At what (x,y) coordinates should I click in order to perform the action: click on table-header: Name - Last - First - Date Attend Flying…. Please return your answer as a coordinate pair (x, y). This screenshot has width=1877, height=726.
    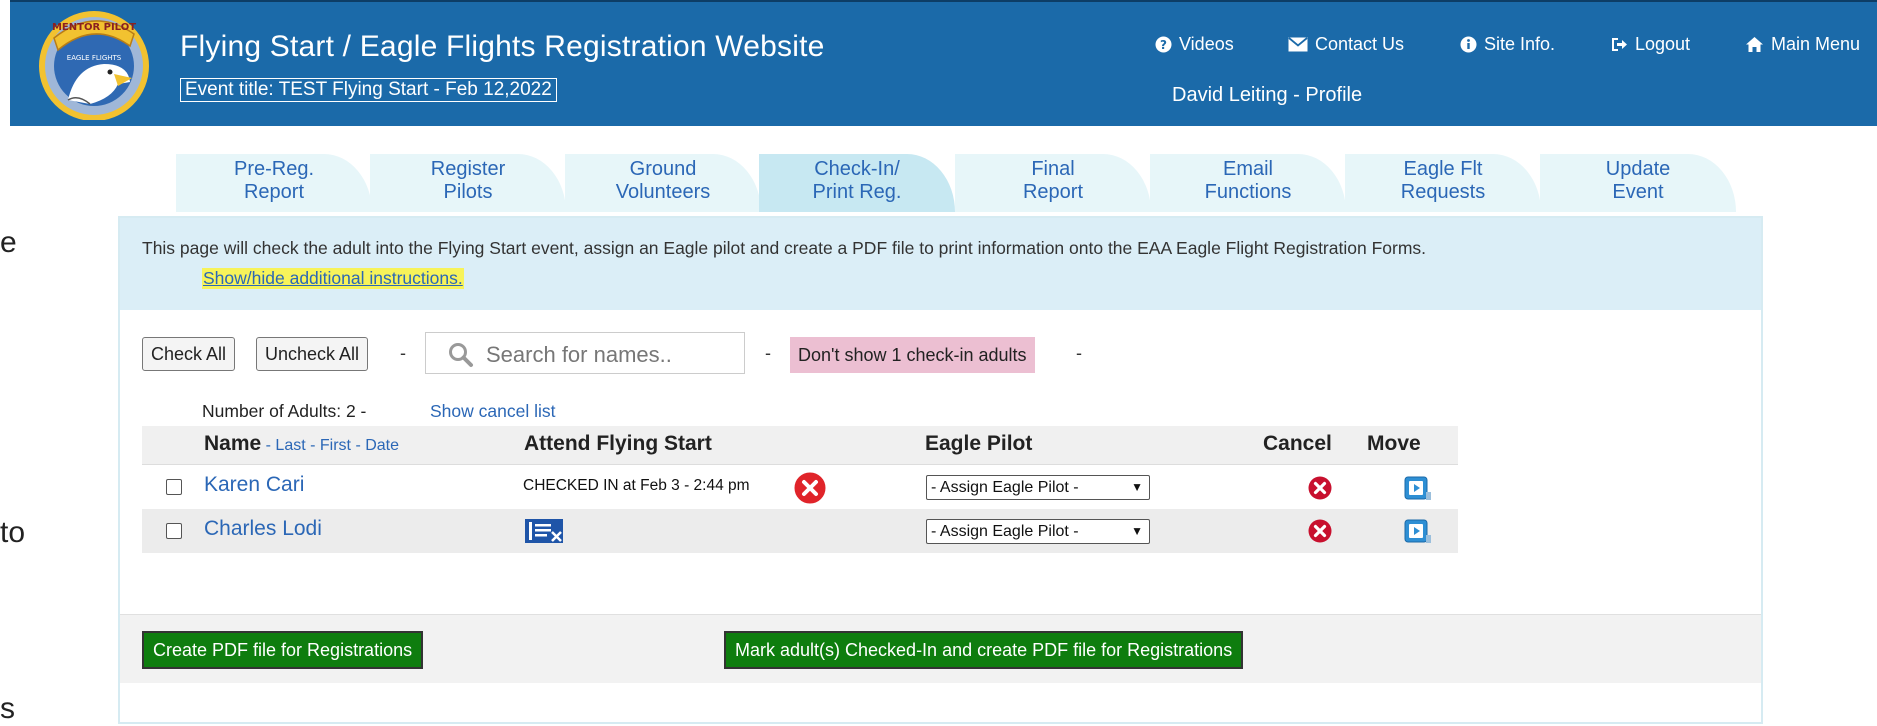
    Looking at the image, I should click on (800, 445).